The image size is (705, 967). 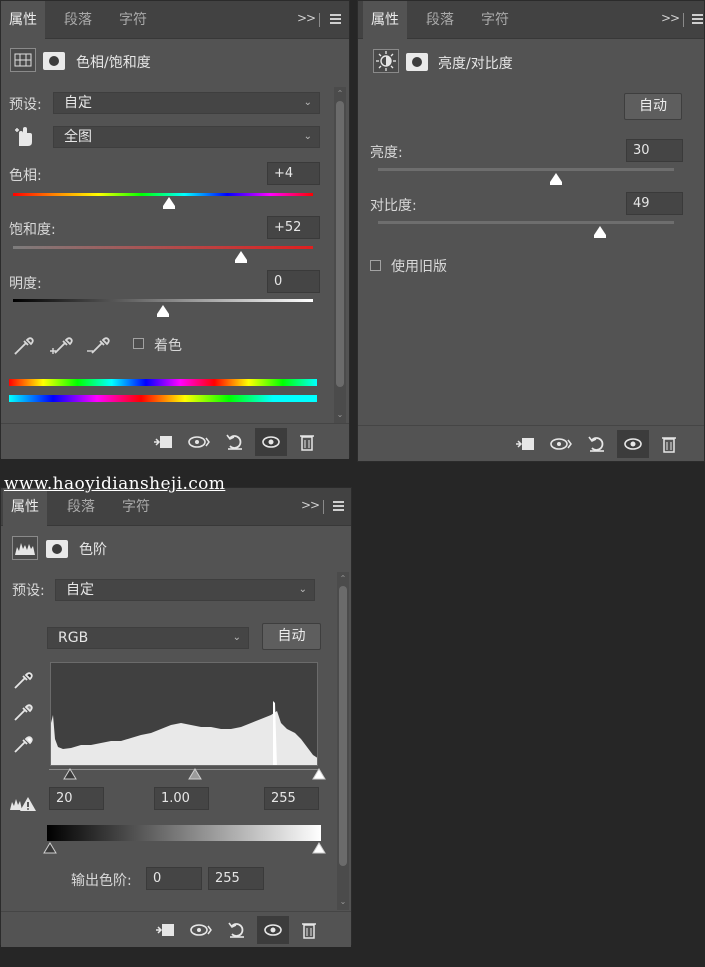 I want to click on brightness-slider-thumb, so click(x=555, y=179).